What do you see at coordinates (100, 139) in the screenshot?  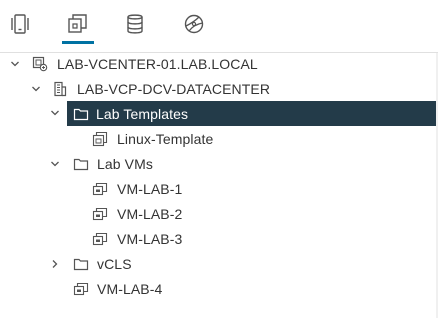 I see `vm-template-icon` at bounding box center [100, 139].